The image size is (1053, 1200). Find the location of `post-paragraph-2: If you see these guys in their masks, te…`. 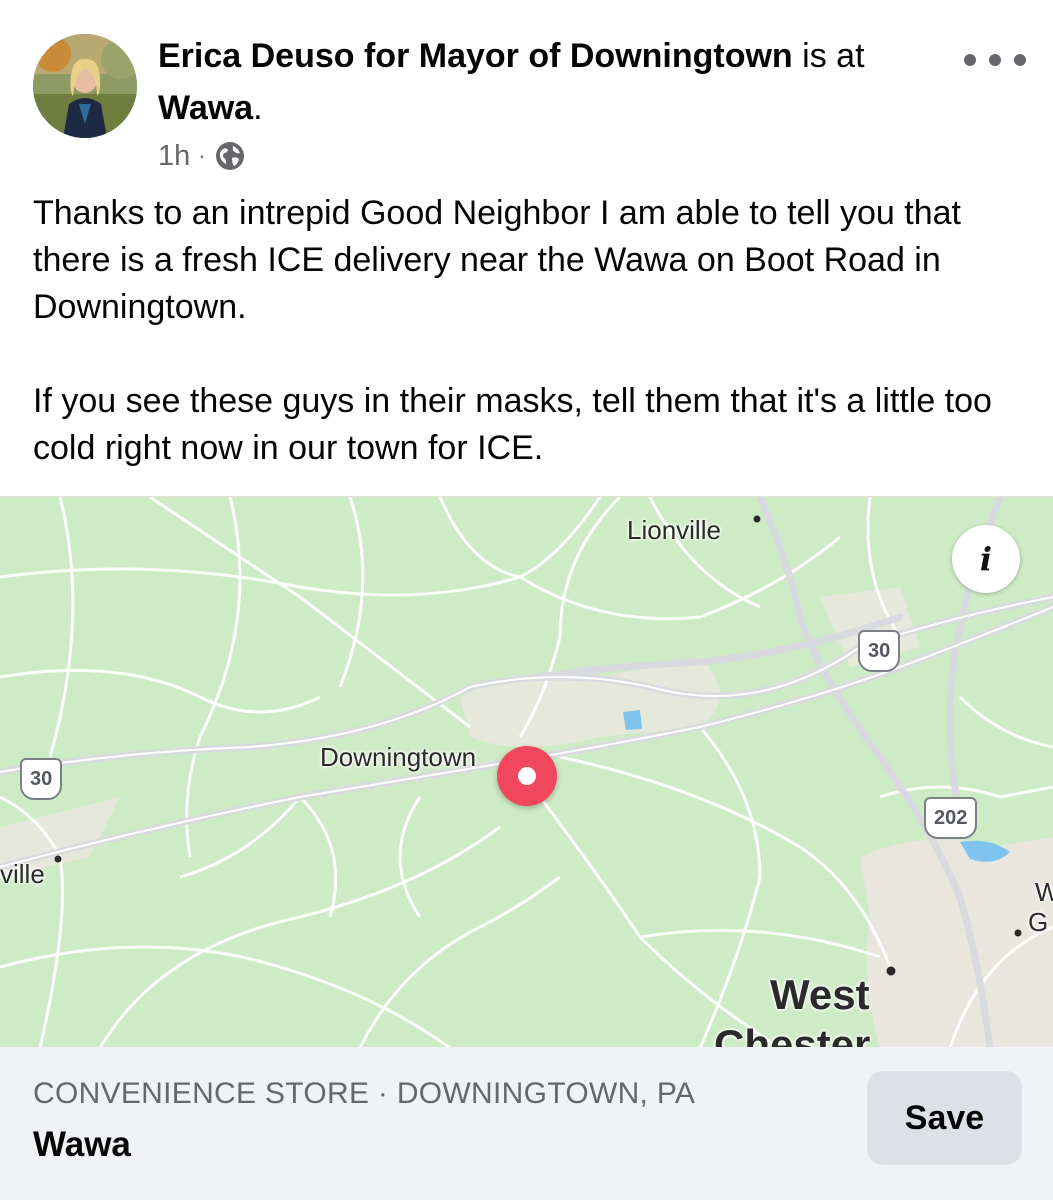

post-paragraph-2: If you see these guys in their masks, te… is located at coordinates (512, 424).